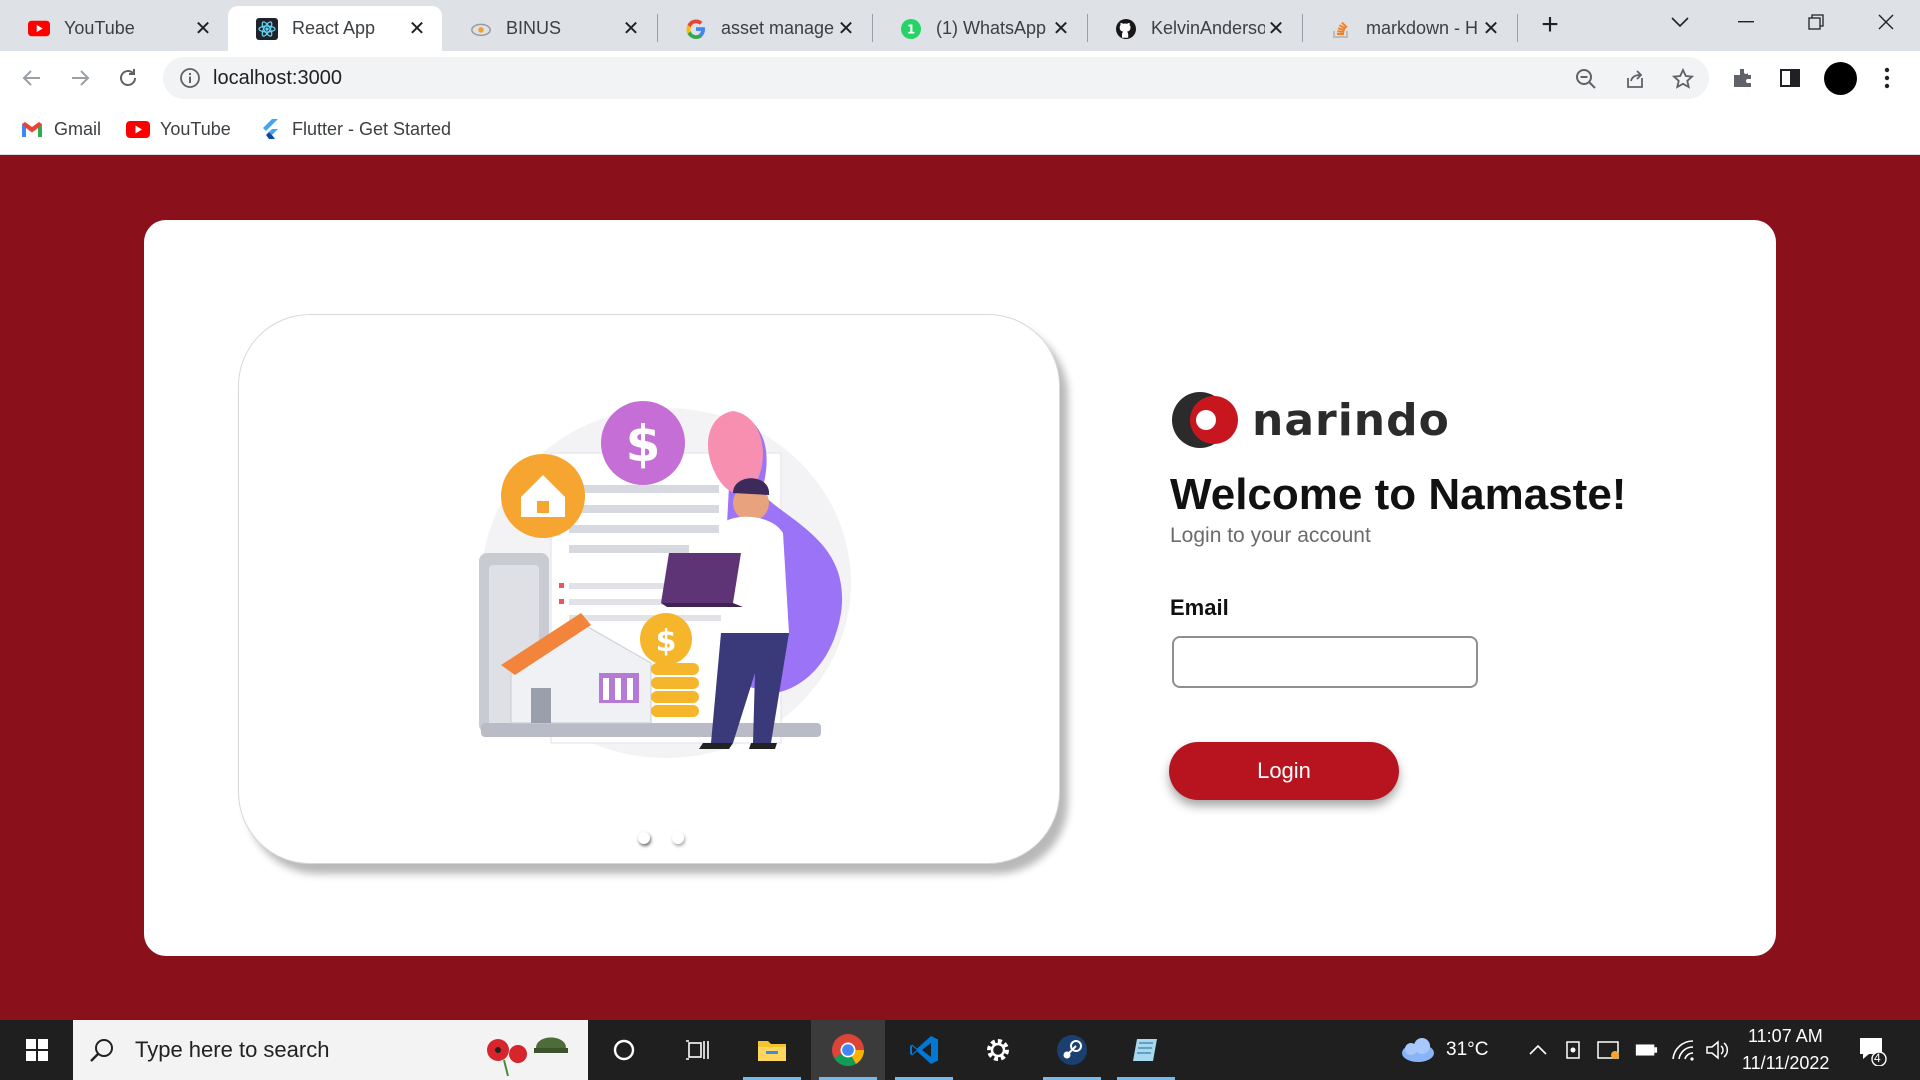 The height and width of the screenshot is (1080, 1920). Describe the element at coordinates (1574, 1050) in the screenshot. I see `meet-now-icon` at that location.